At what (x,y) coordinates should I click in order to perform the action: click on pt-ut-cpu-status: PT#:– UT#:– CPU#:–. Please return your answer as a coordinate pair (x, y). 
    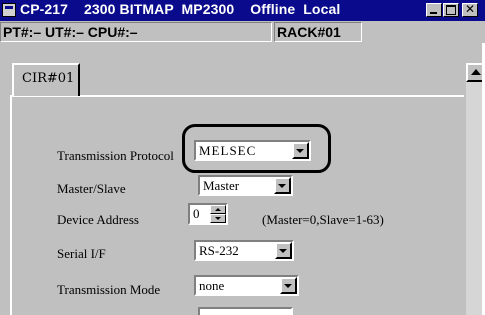
    Looking at the image, I should click on (136, 32).